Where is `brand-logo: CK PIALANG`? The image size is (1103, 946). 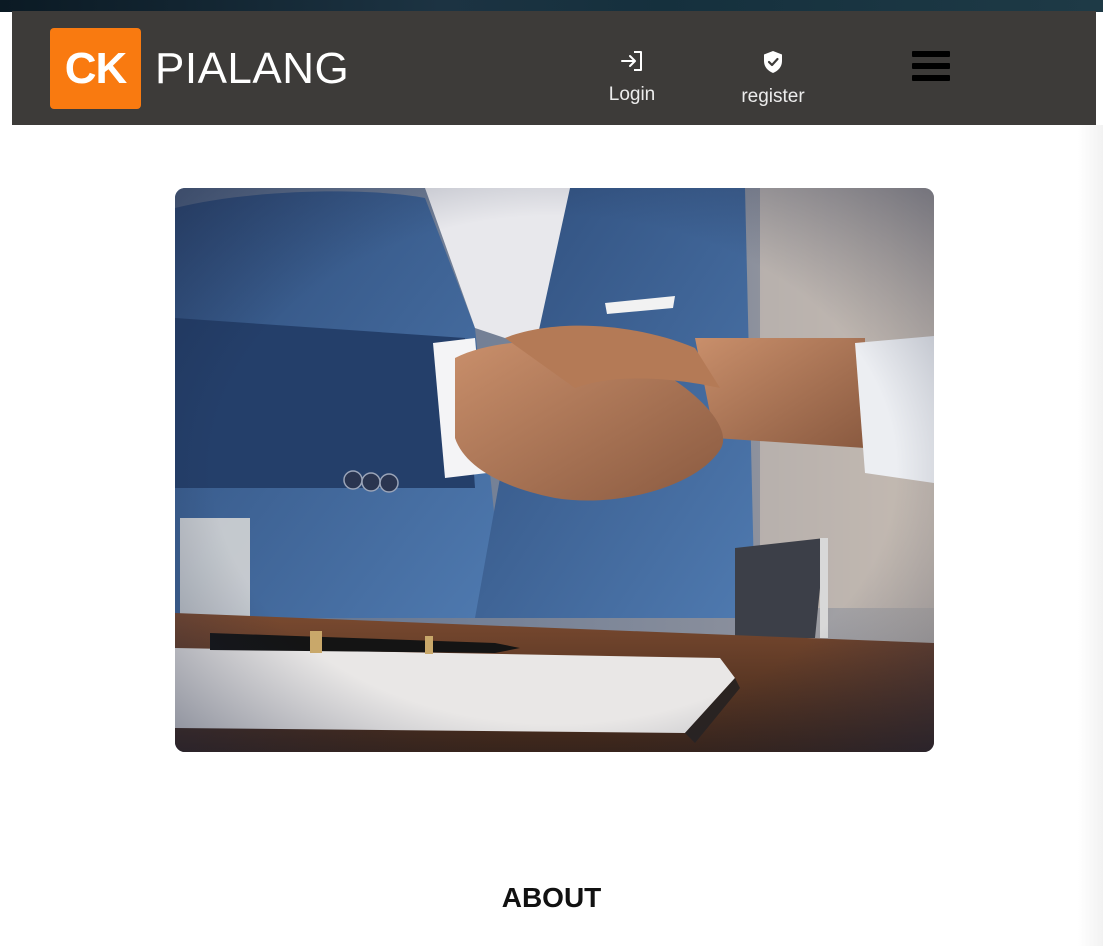 brand-logo: CK PIALANG is located at coordinates (199, 68).